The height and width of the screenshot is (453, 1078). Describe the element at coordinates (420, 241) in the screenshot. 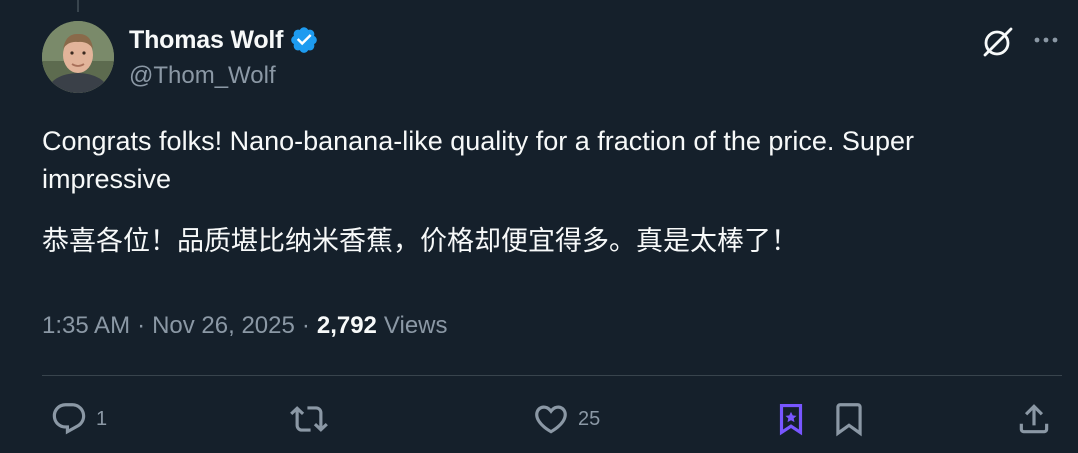

I see `post-text-chinese: 恭喜各位！品质堪比纳米香蕉，价格却便宜得多。真是太棒了！` at that location.